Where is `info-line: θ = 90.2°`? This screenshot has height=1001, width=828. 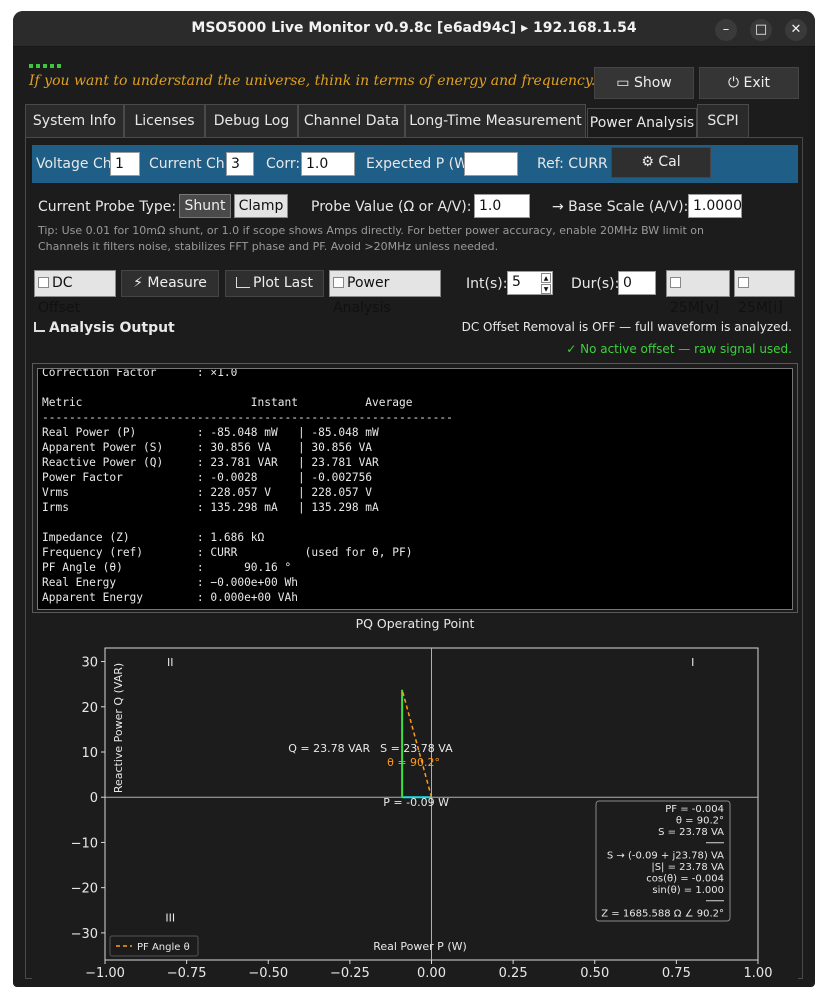
info-line: θ = 90.2° is located at coordinates (700, 821).